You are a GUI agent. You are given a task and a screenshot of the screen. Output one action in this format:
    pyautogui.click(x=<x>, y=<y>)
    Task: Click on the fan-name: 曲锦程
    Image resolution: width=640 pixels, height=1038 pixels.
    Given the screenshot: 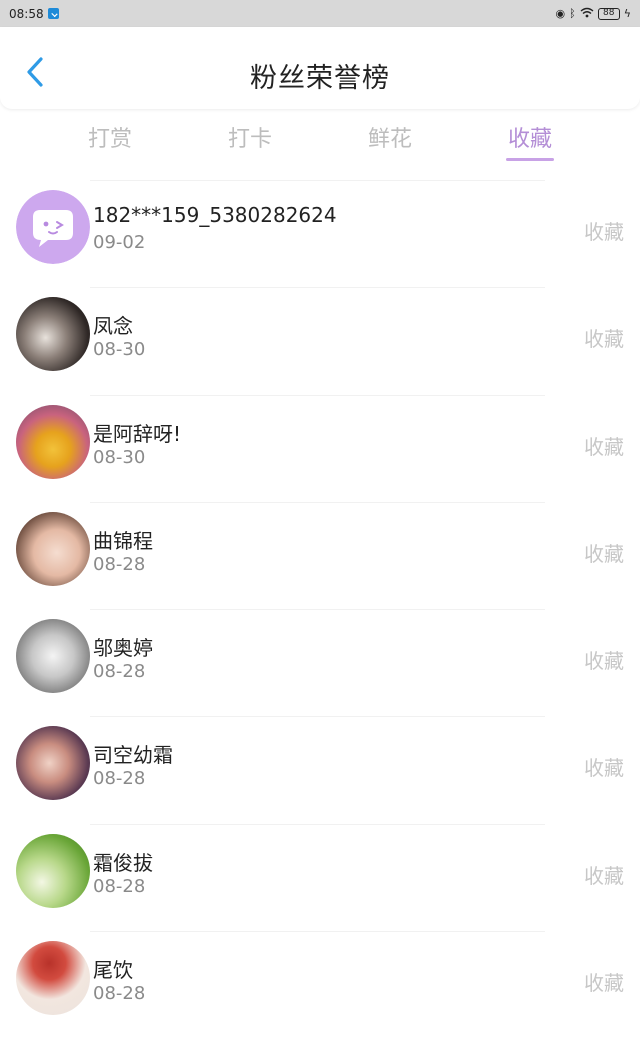 What is the action you would take?
    pyautogui.click(x=123, y=540)
    